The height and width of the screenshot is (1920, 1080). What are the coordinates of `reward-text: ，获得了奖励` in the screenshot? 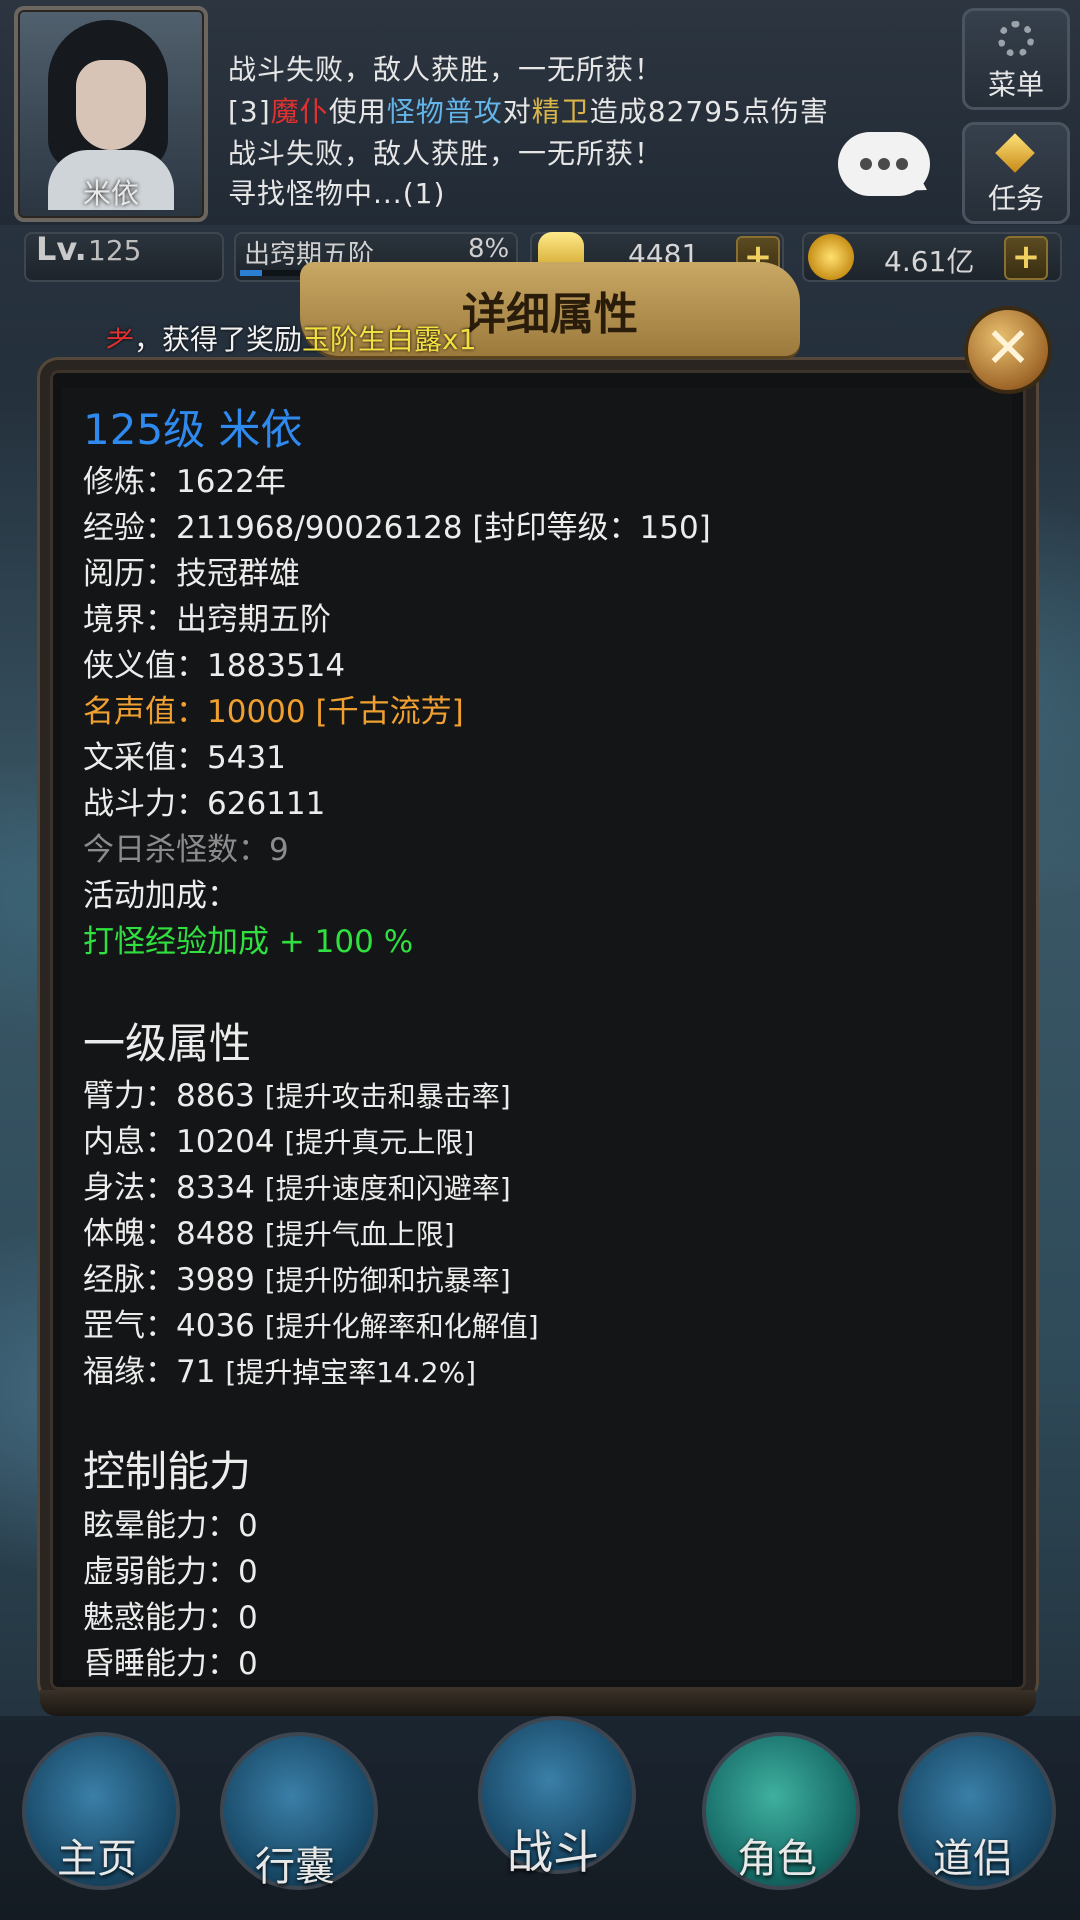 It's located at (218, 339).